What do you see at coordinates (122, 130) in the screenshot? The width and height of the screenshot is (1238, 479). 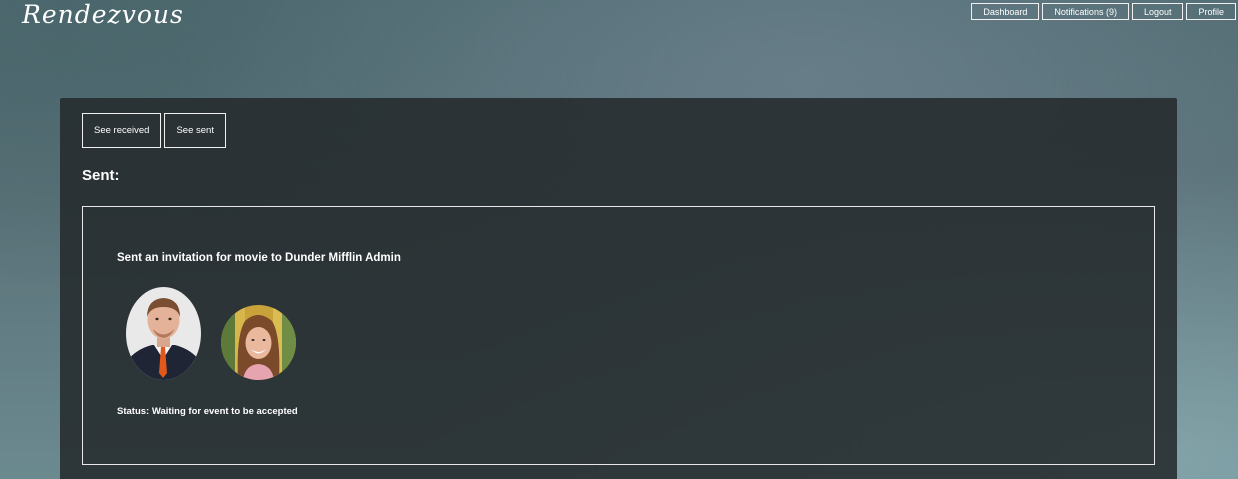 I see `see-received-button: See received` at bounding box center [122, 130].